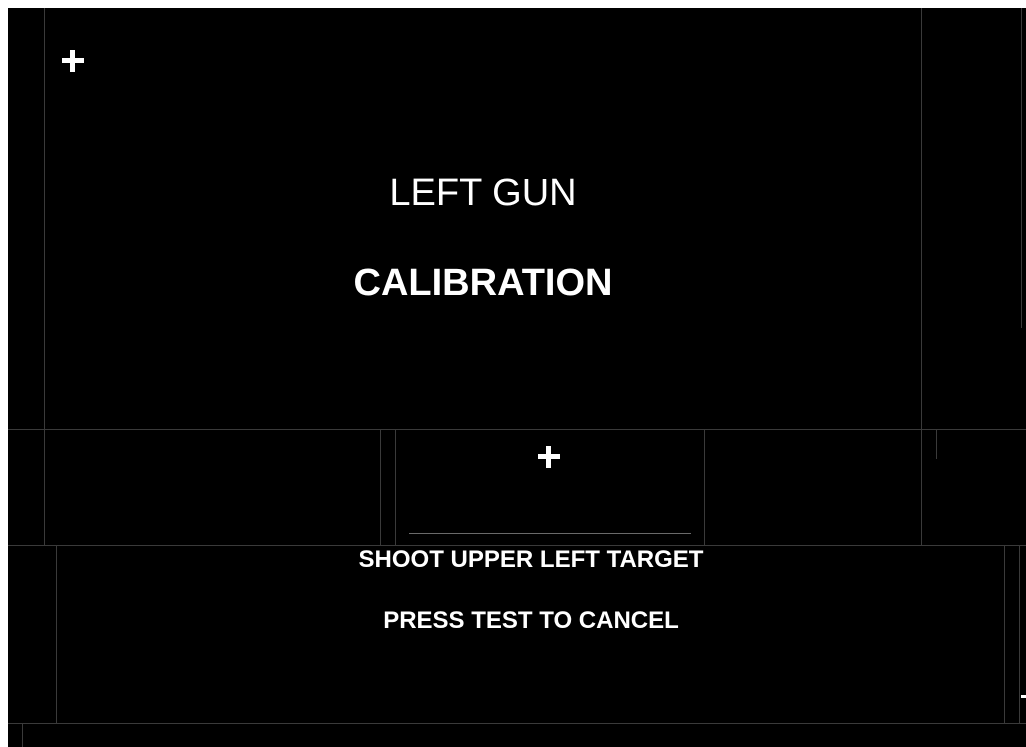 The height and width of the screenshot is (747, 1026). What do you see at coordinates (549, 457) in the screenshot?
I see `center-crosshair-icon` at bounding box center [549, 457].